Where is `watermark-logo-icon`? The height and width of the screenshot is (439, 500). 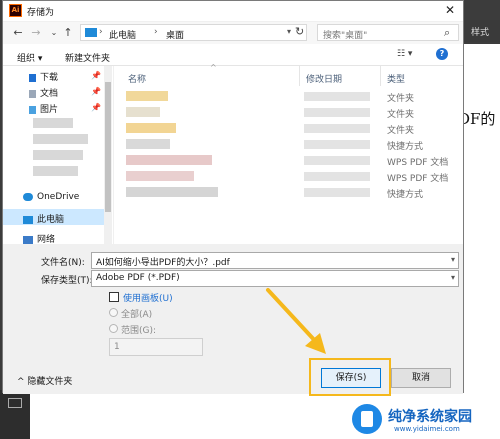 watermark-logo-icon is located at coordinates (367, 419).